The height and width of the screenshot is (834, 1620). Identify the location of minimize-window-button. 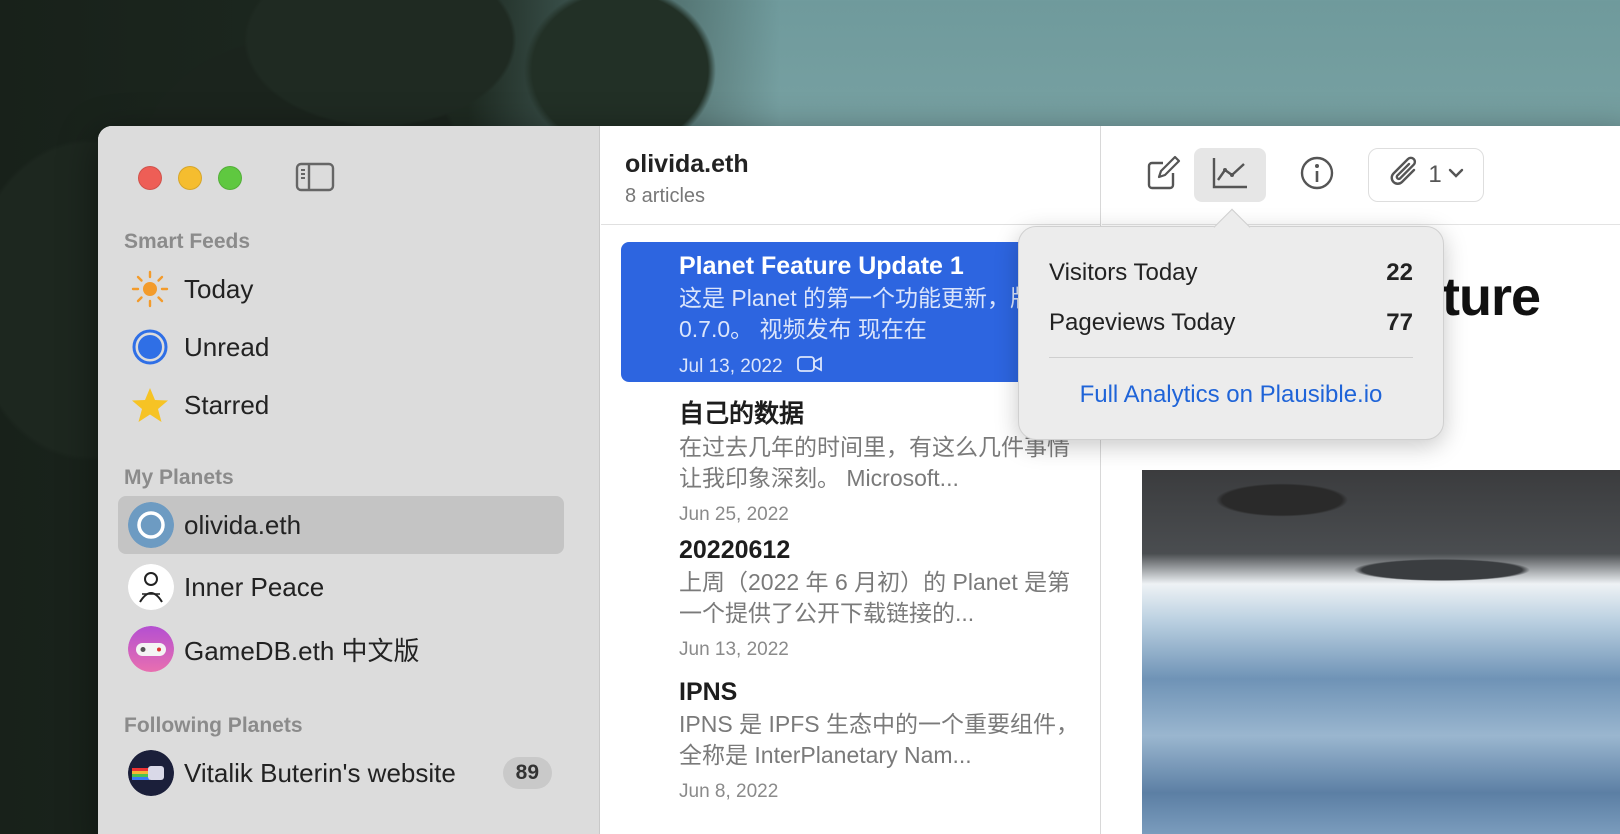
(190, 178).